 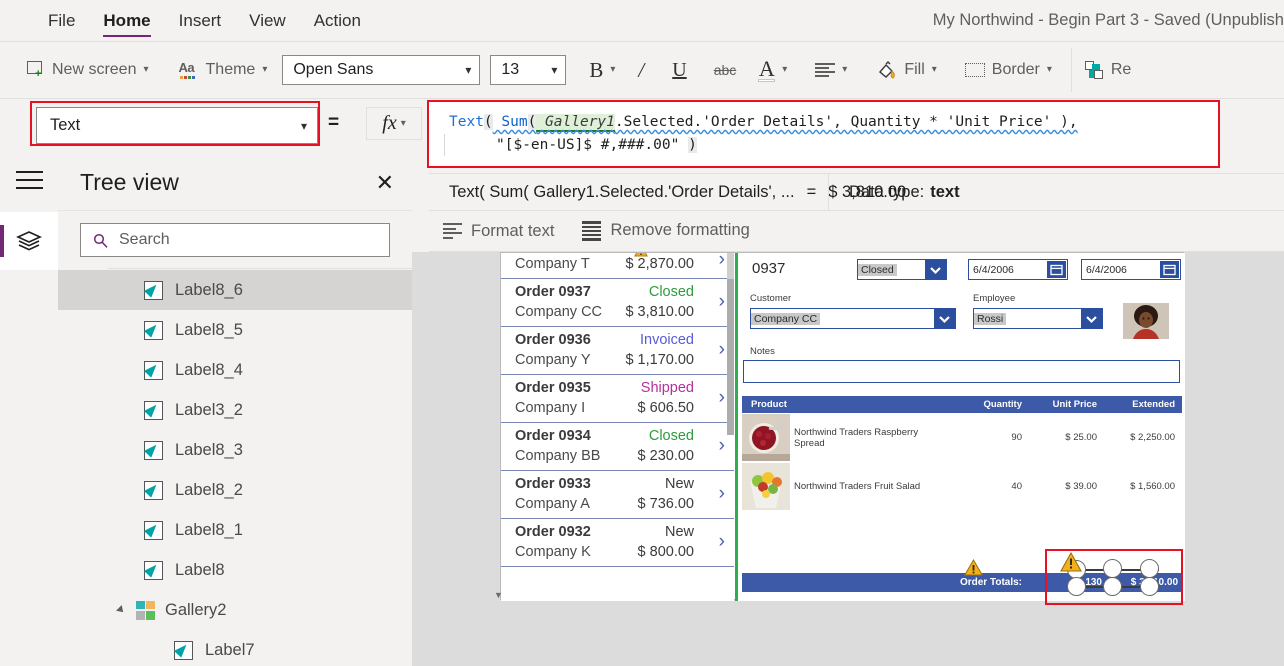 What do you see at coordinates (617, 447) in the screenshot?
I see `gallery-row: Order 0934 Closed Company BB $ 230.00 ›` at bounding box center [617, 447].